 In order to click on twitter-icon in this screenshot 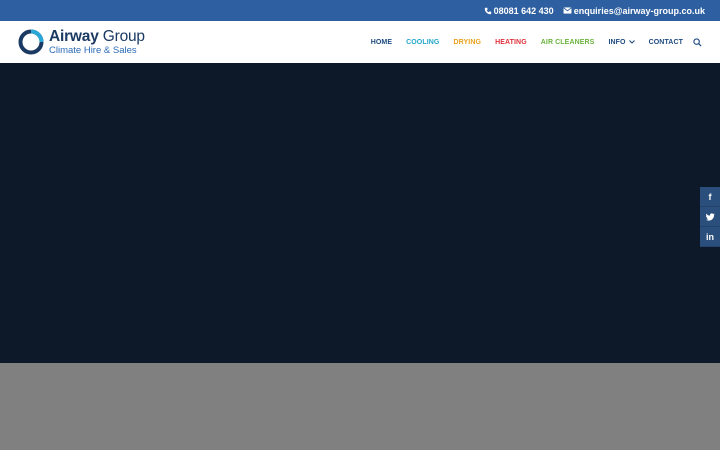, I will do `click(710, 216)`.